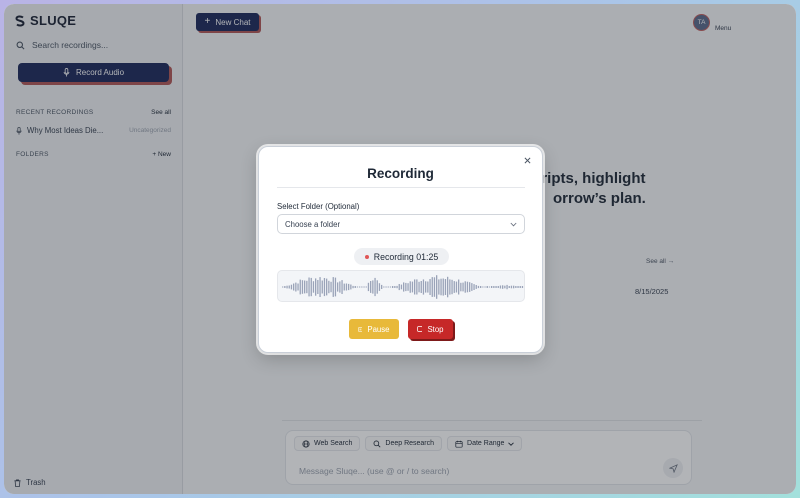 This screenshot has height=498, width=800. Describe the element at coordinates (378, 329) in the screenshot. I see `pause-label: Pause` at that location.